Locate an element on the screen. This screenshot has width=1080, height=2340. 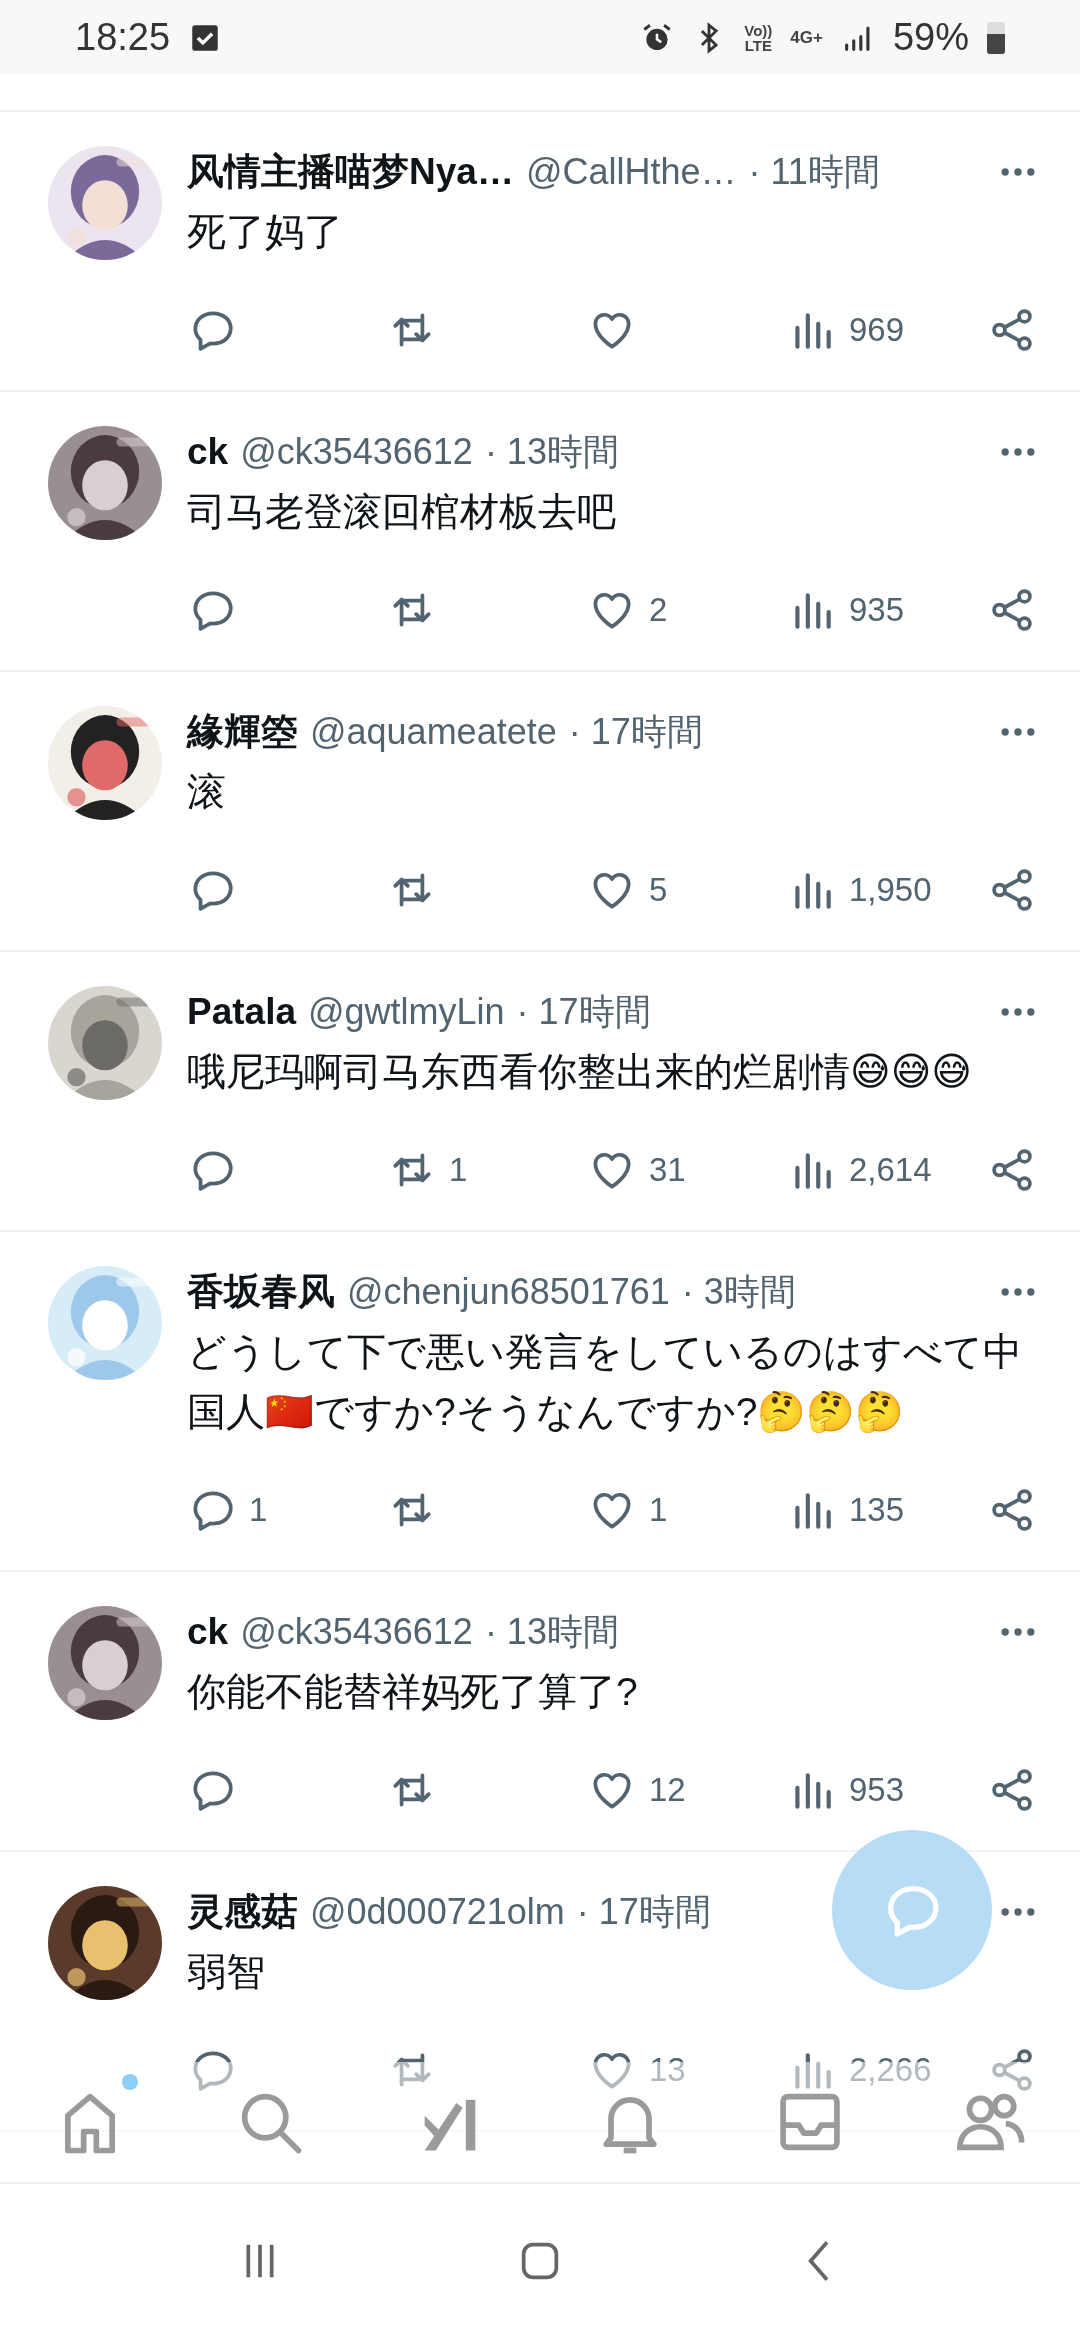
like-count: 31 is located at coordinates (667, 1170).